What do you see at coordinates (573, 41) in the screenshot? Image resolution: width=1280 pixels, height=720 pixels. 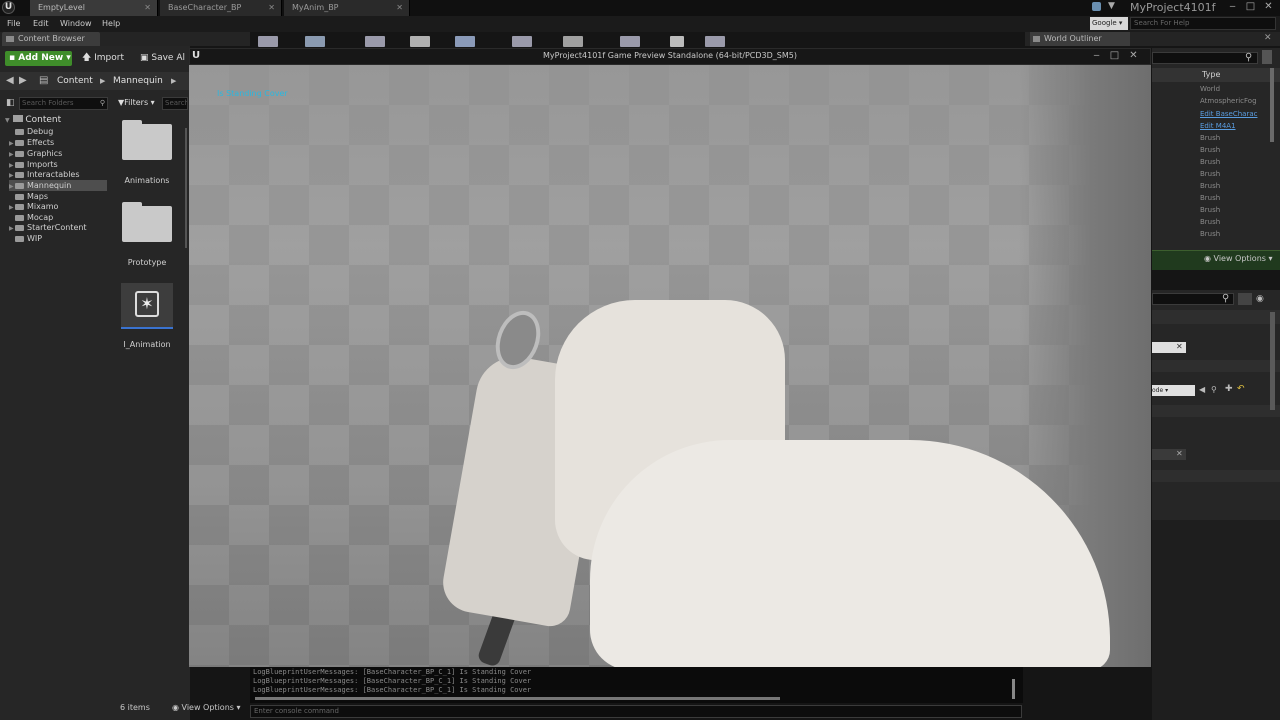 I see `matinee-icon` at bounding box center [573, 41].